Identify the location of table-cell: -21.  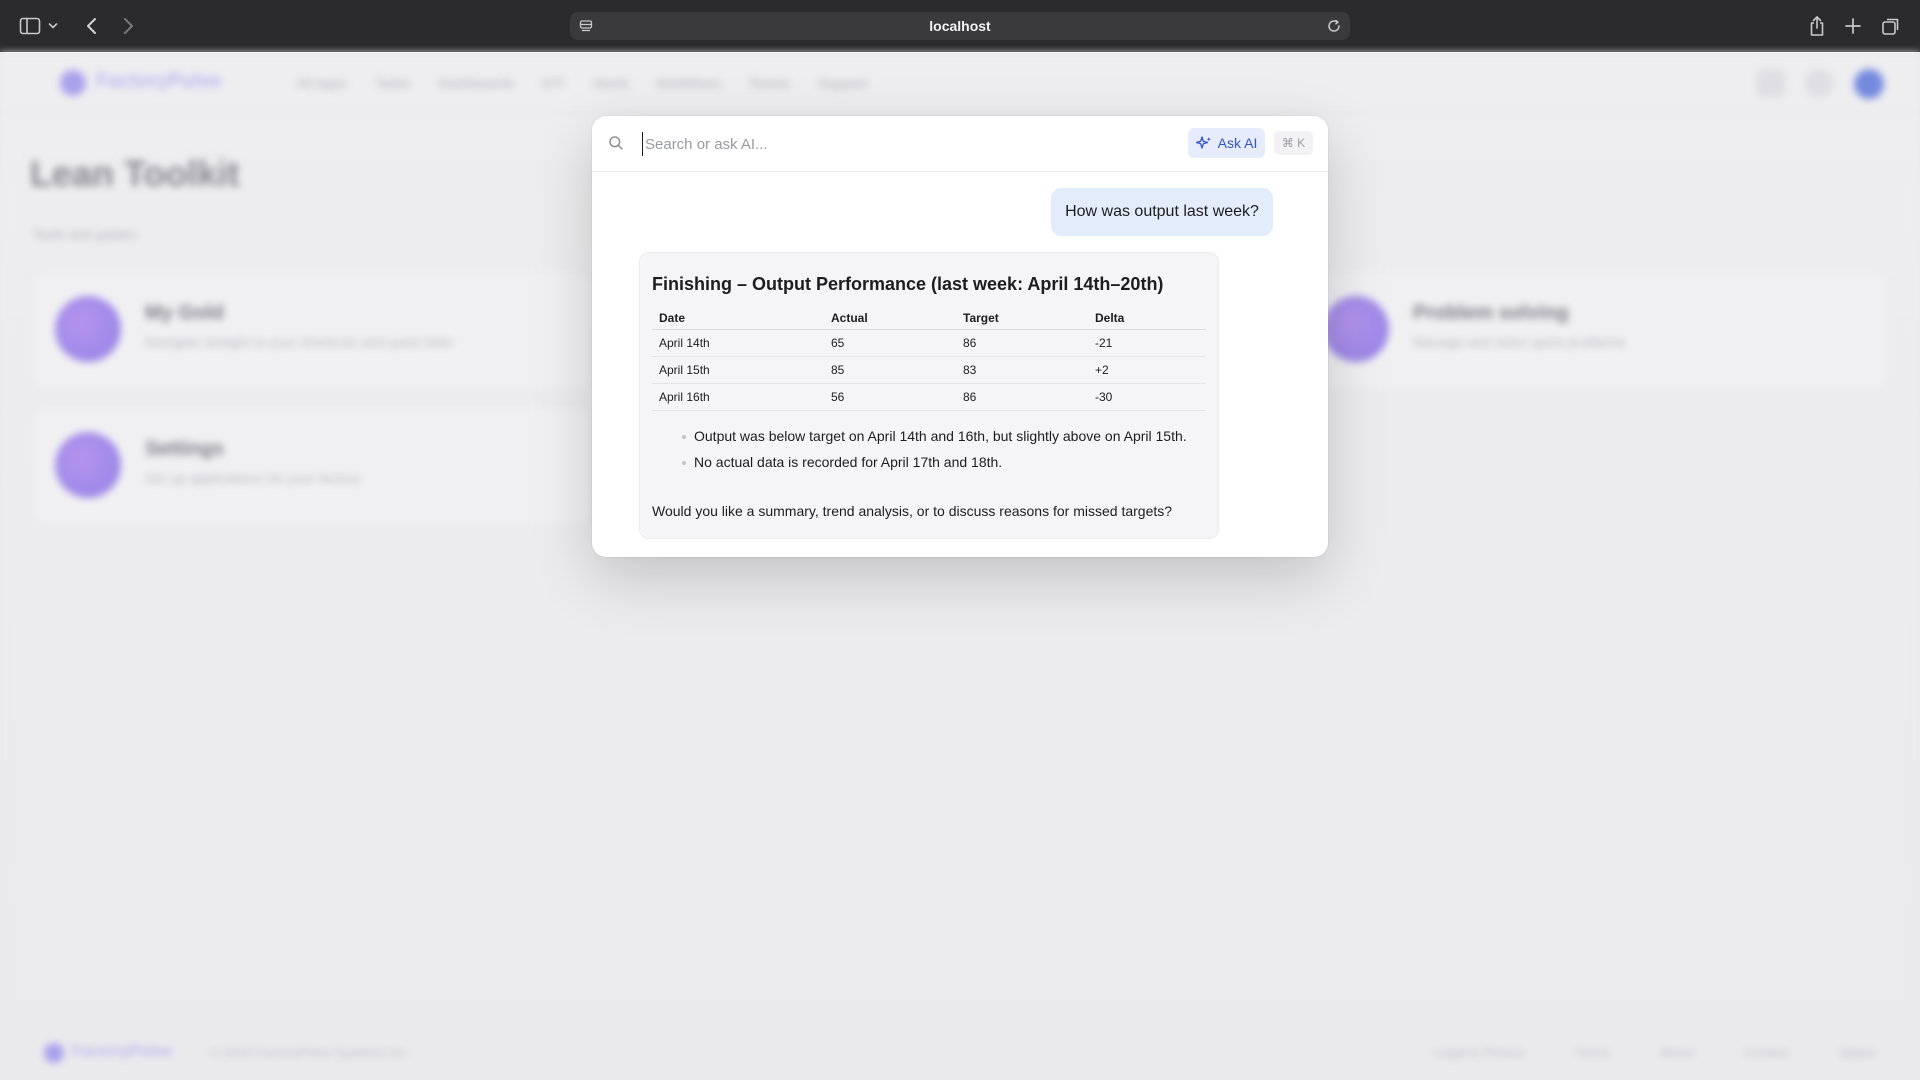
(1147, 343).